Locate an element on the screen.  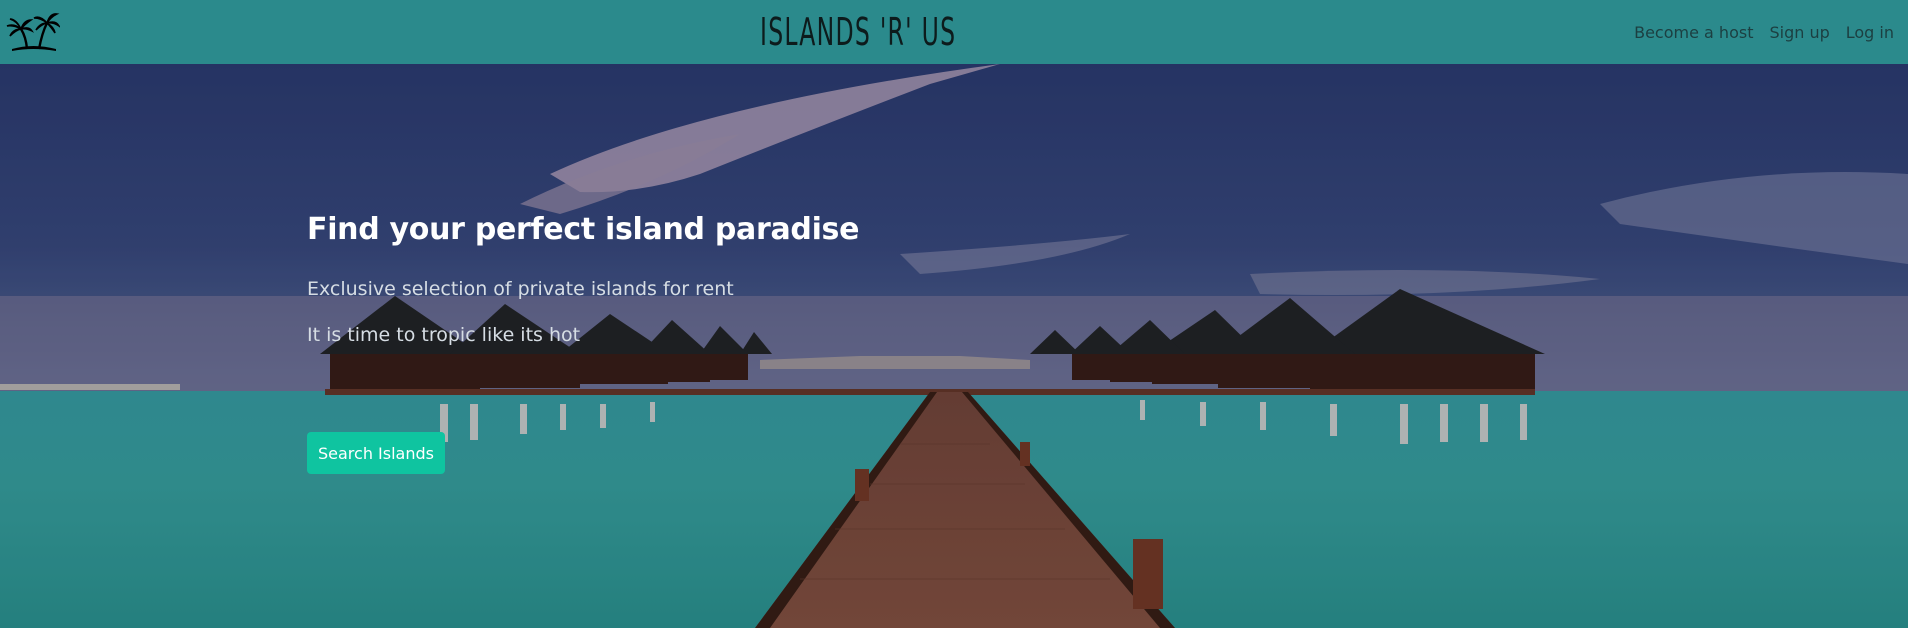
hero-tagline: It is time to tropic like its hot is located at coordinates (444, 335).